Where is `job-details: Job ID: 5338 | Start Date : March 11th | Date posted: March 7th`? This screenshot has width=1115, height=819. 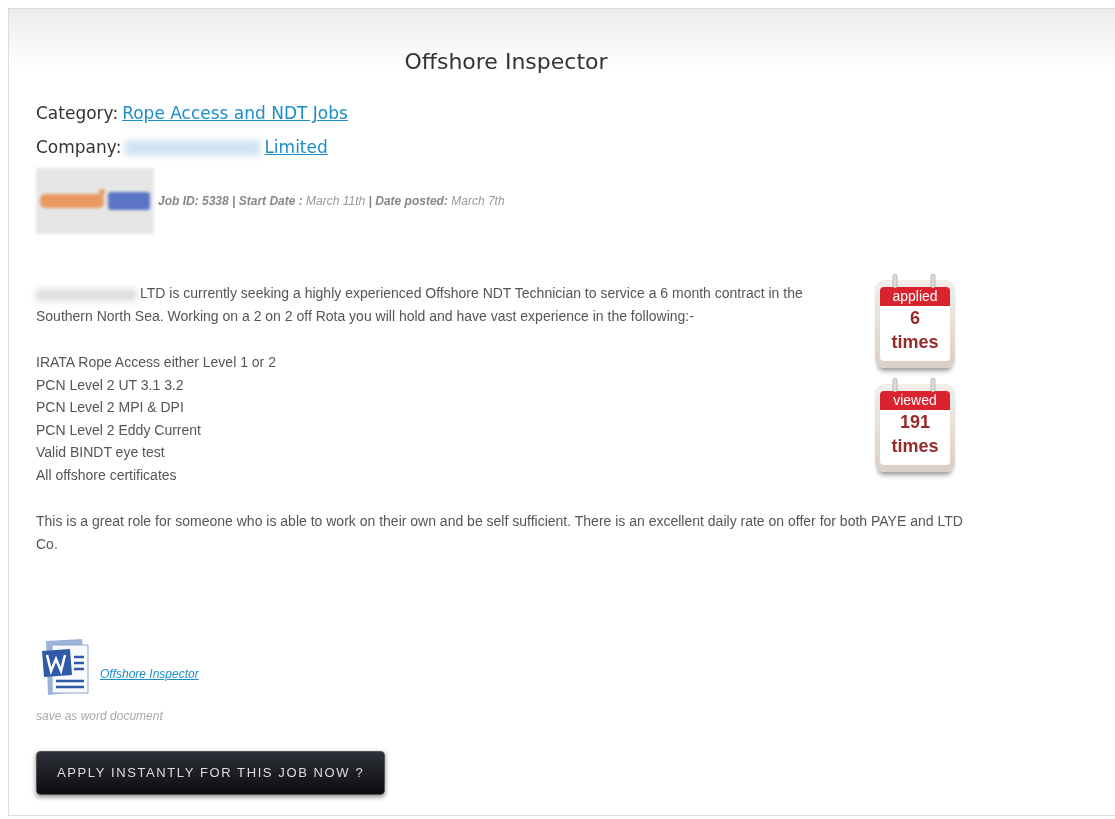 job-details: Job ID: 5338 | Start Date : March 11th | Date posted: March 7th is located at coordinates (331, 202).